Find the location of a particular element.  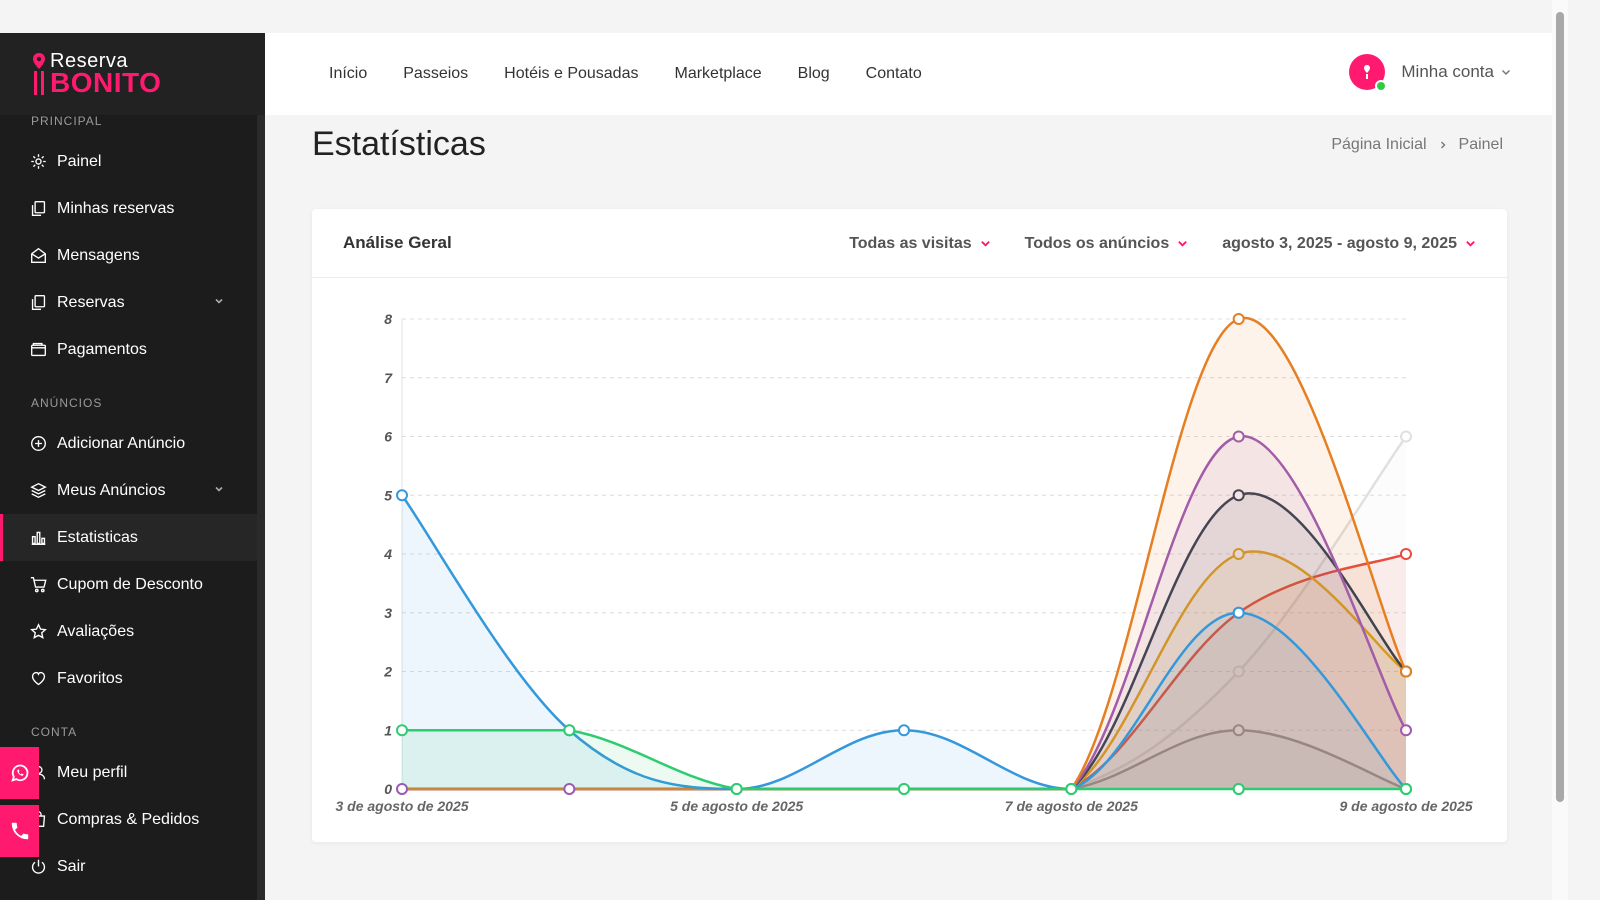

sidebar-item-favoritos: Favoritos is located at coordinates (128, 678).